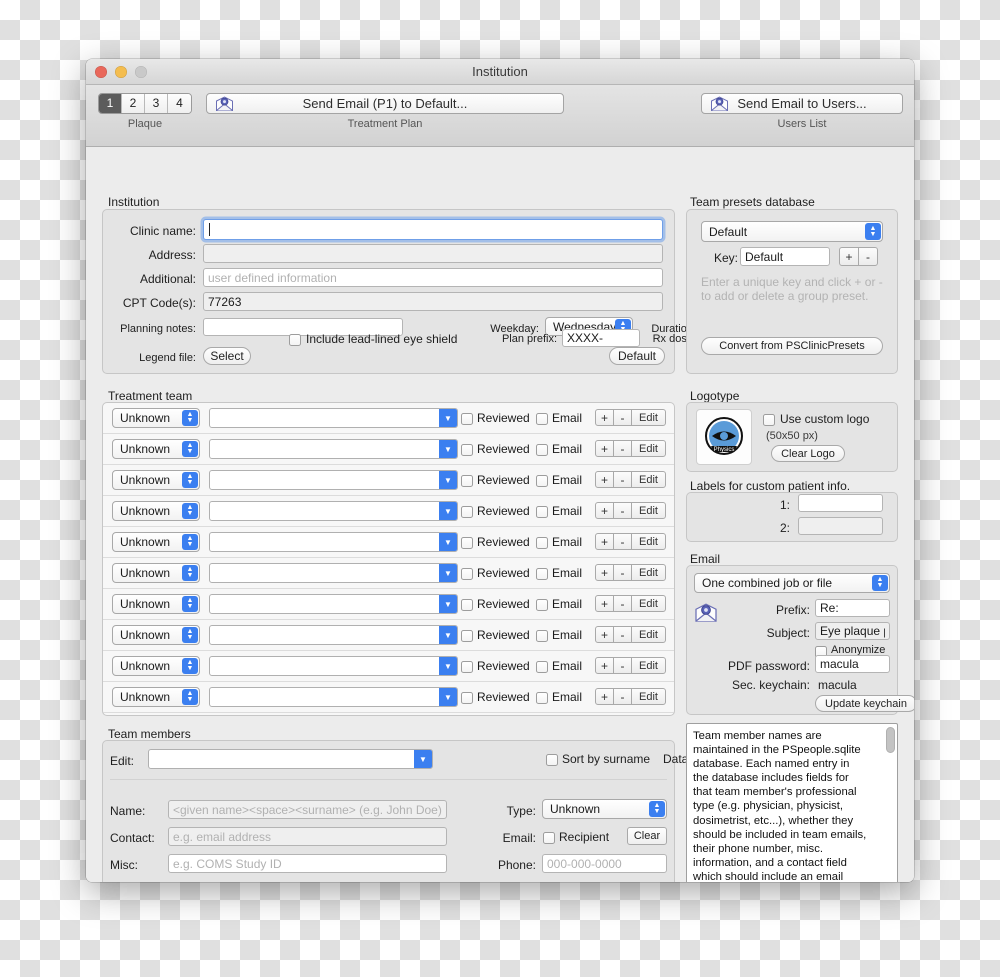 The width and height of the screenshot is (1000, 977). What do you see at coordinates (307, 809) in the screenshot?
I see `member-name-input` at bounding box center [307, 809].